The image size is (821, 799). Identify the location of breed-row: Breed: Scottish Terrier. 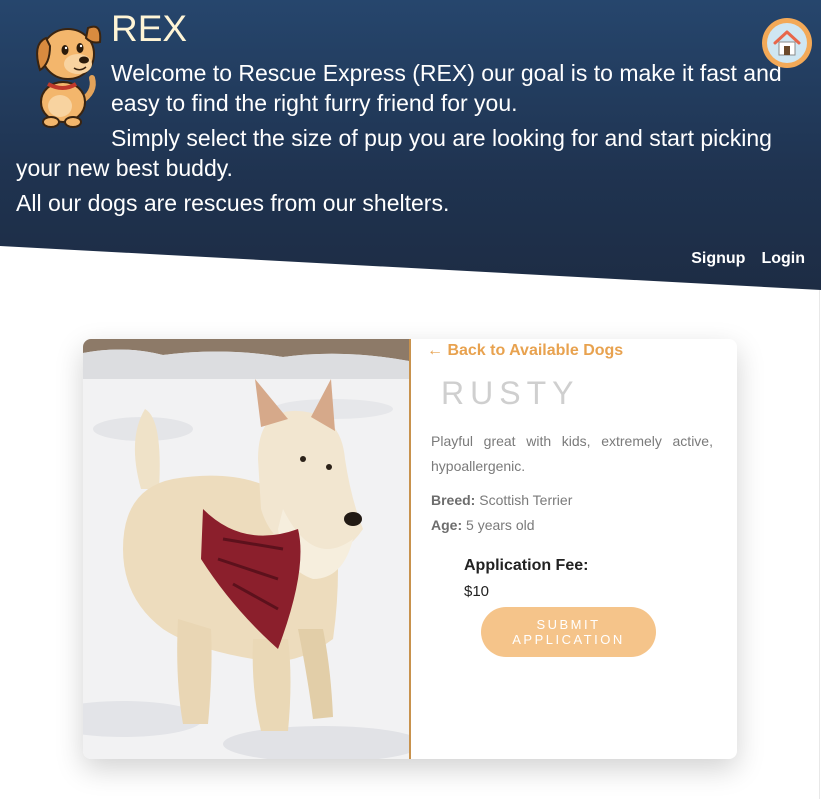
(501, 500).